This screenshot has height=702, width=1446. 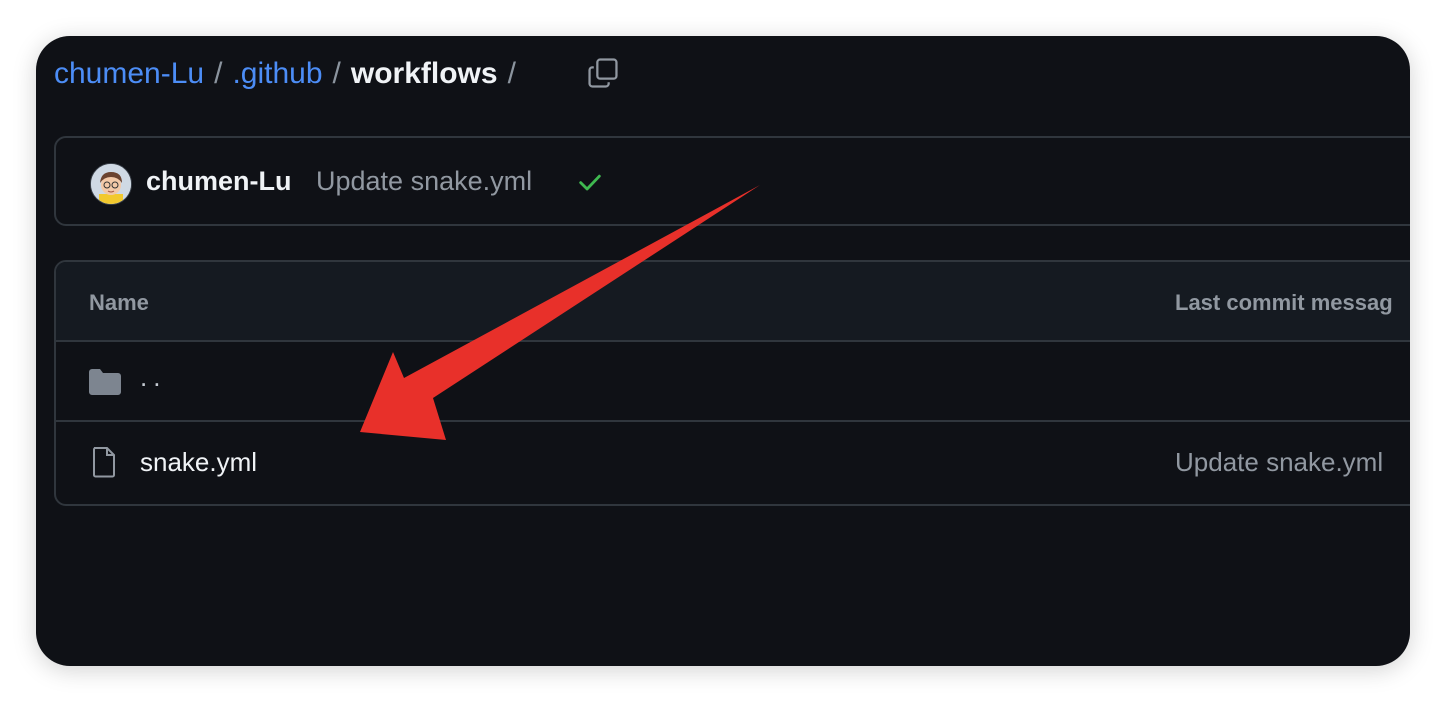 I want to click on commit-message-link: Update snake.yml, so click(x=424, y=181).